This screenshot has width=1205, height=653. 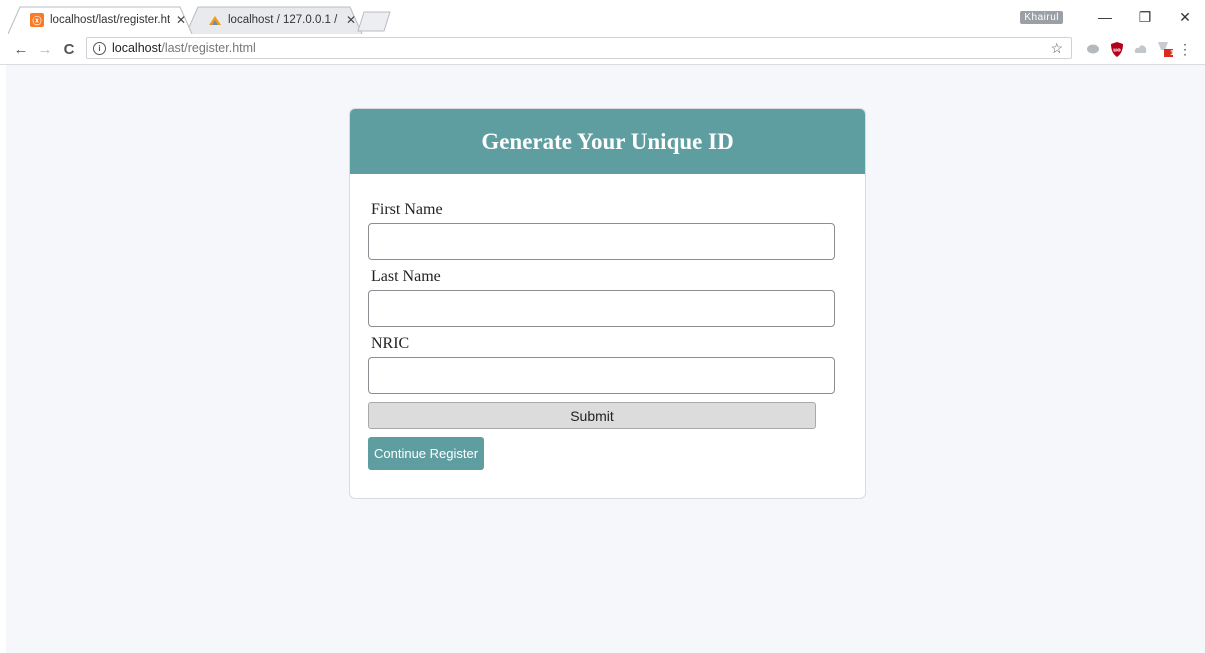 What do you see at coordinates (374, 21) in the screenshot?
I see `new-tab-button` at bounding box center [374, 21].